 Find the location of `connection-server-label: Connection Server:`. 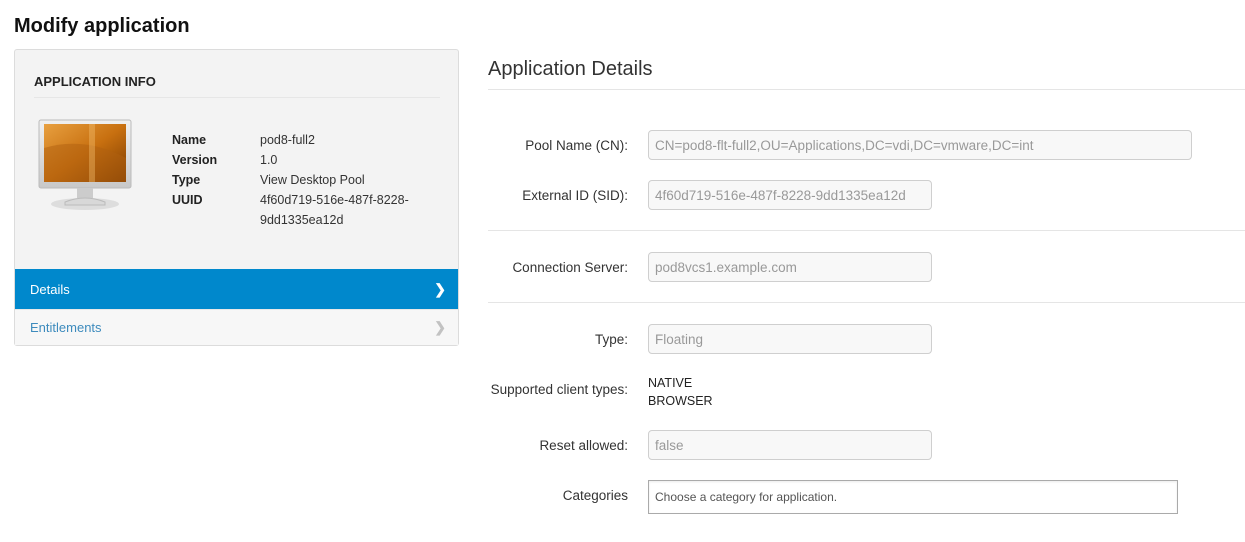

connection-server-label: Connection Server: is located at coordinates (570, 267).